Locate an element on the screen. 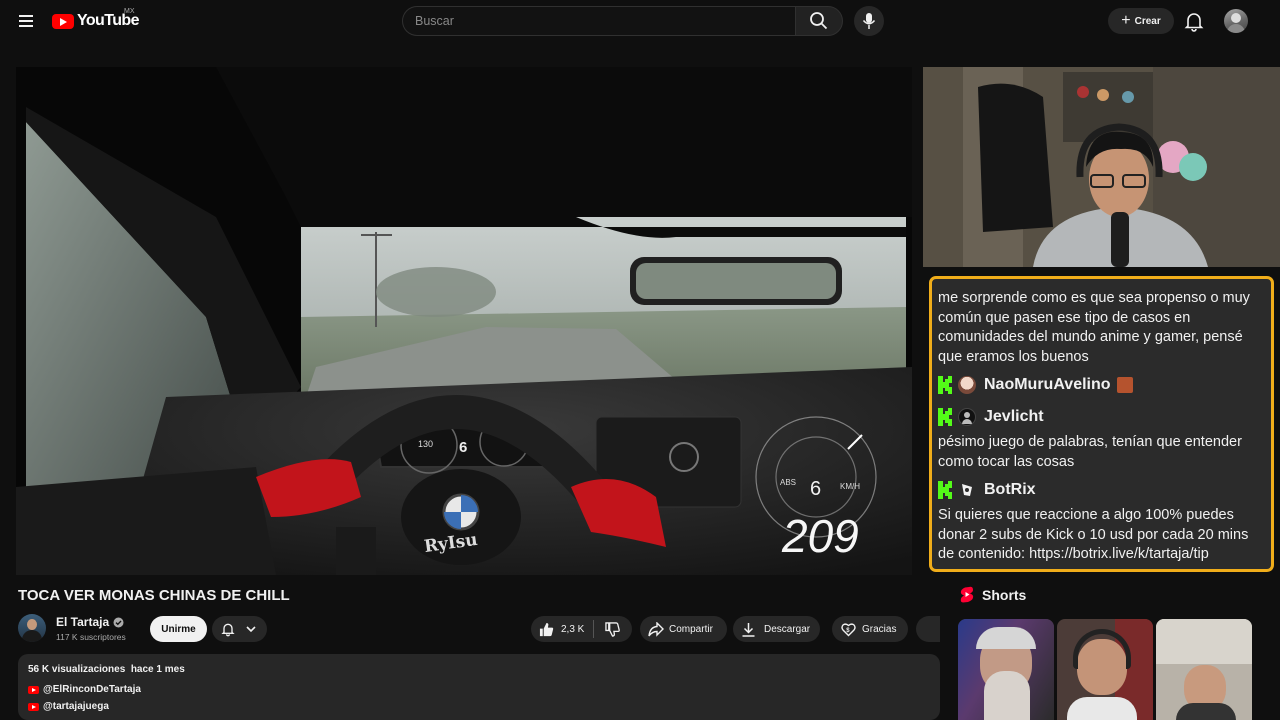  shorts-header: Shorts is located at coordinates (993, 594).